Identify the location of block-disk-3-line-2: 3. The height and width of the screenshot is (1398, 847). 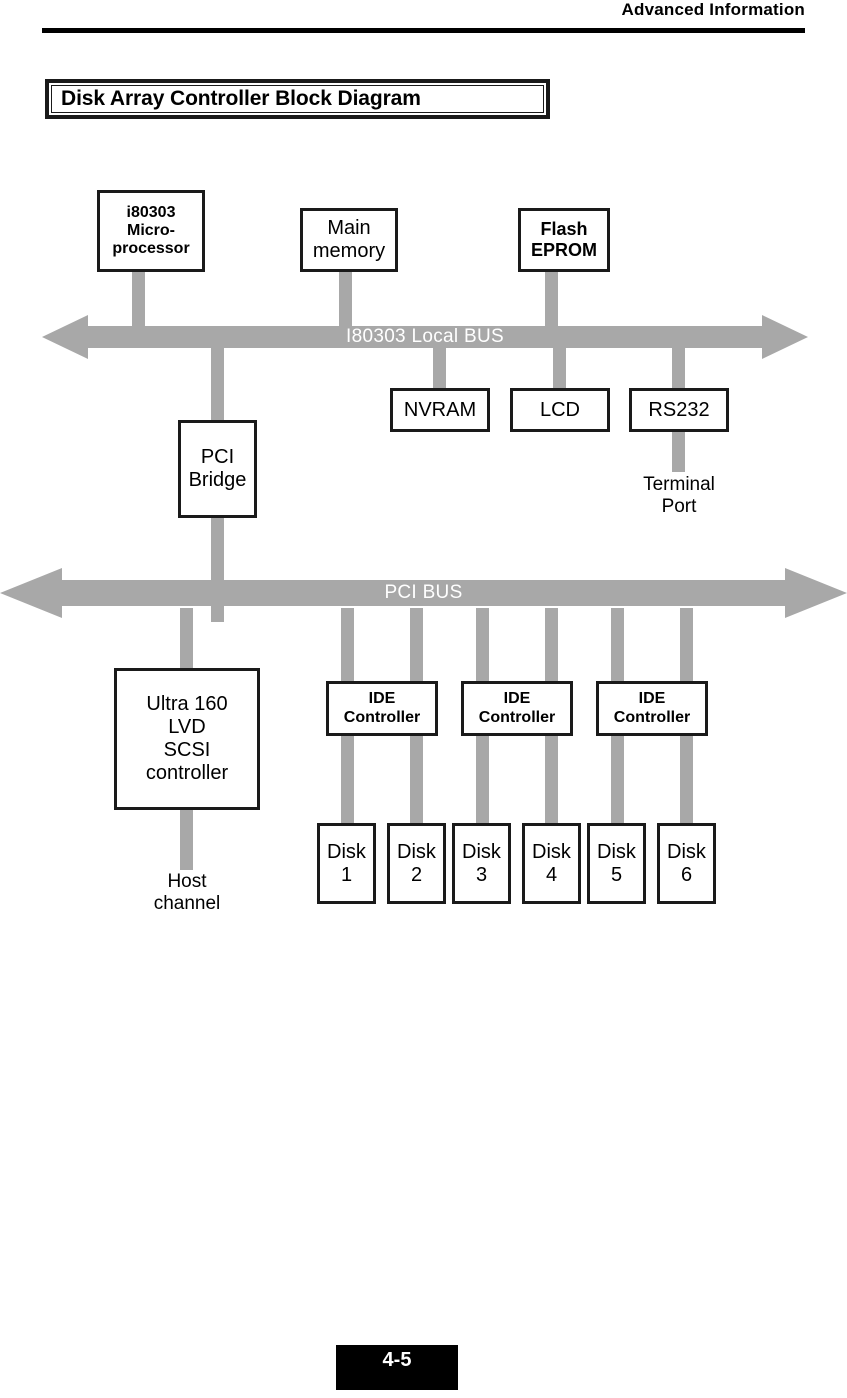
(481, 874).